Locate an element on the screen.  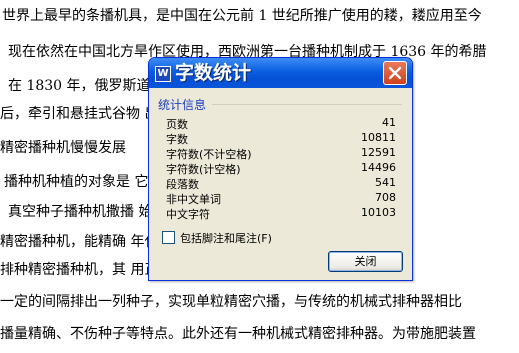
stat-label: 中文字符 is located at coordinates (188, 214).